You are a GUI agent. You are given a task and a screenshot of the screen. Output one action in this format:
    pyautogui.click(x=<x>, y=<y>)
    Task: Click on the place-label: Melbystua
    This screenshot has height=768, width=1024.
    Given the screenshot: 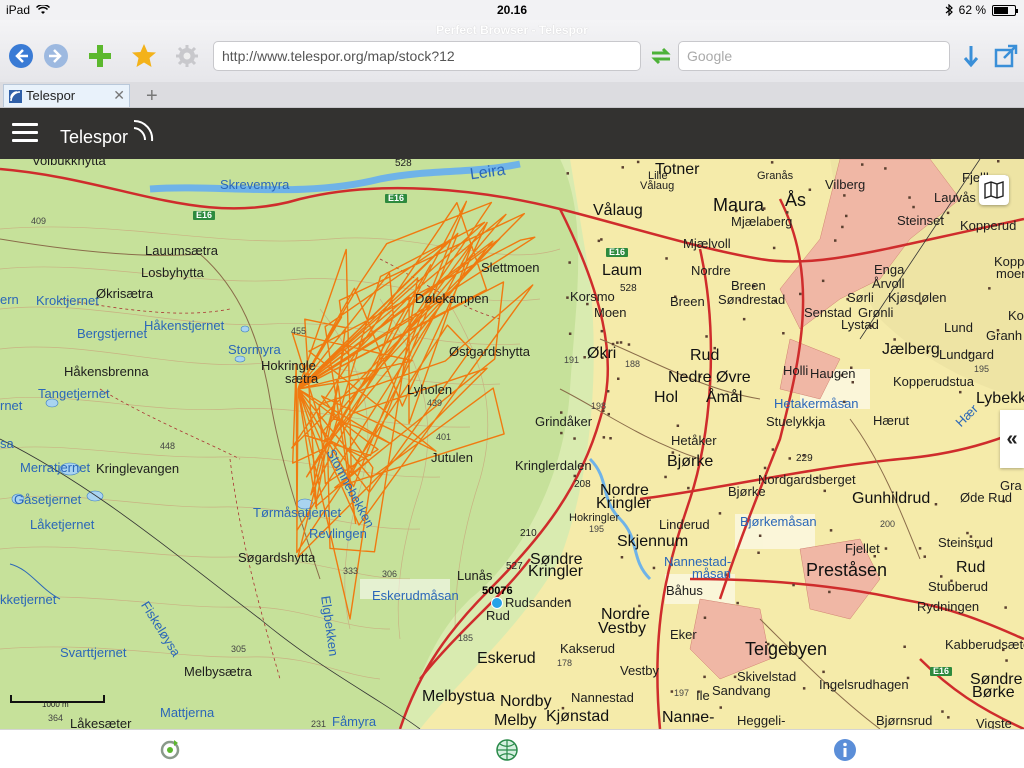 What is the action you would take?
    pyautogui.click(x=458, y=696)
    